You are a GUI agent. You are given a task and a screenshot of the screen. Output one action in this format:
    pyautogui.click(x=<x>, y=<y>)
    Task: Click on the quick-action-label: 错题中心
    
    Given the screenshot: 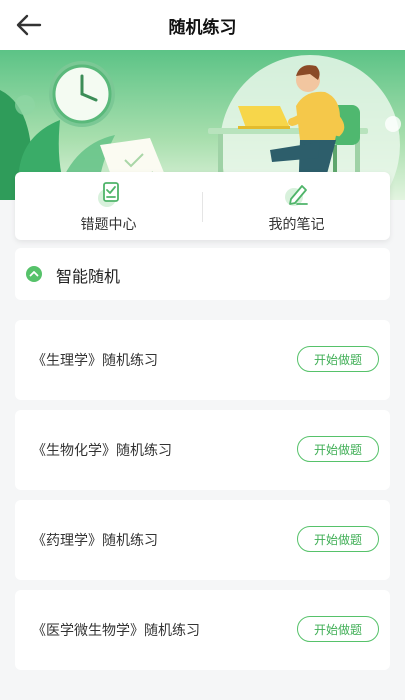 What is the action you would take?
    pyautogui.click(x=108, y=225)
    